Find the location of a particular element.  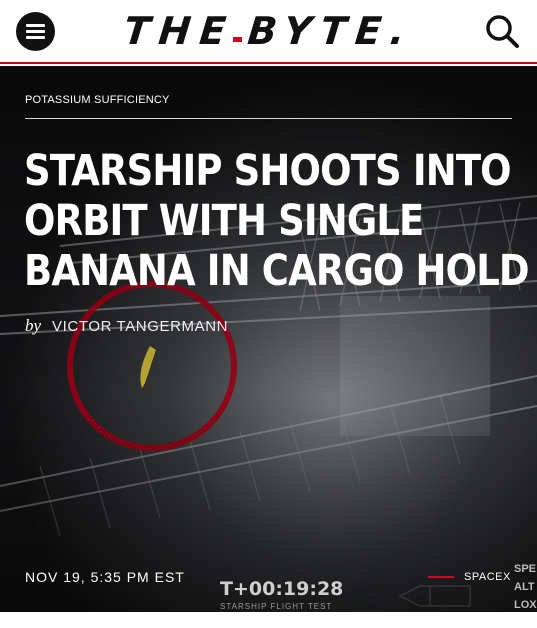

video-subtitle-overlay: STARSHIP FLIGHT TEST is located at coordinates (276, 606).